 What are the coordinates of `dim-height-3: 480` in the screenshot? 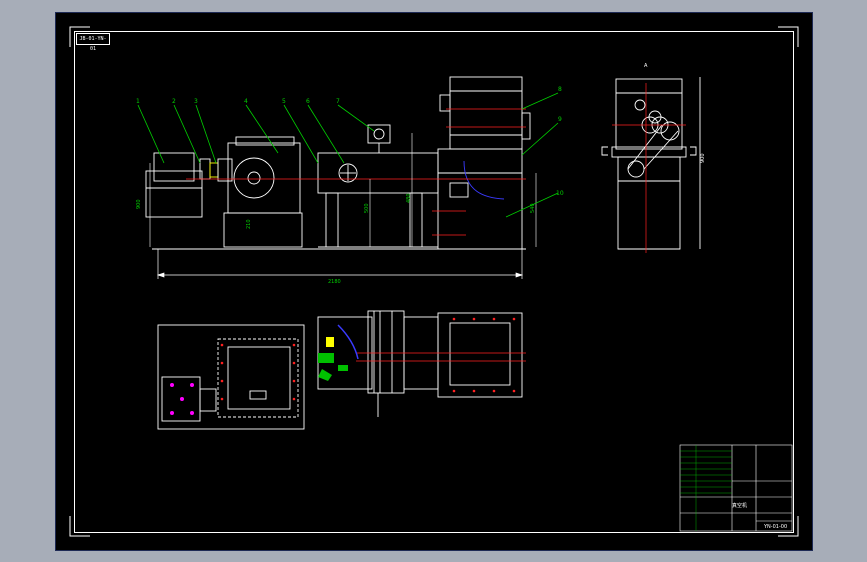 It's located at (409, 198).